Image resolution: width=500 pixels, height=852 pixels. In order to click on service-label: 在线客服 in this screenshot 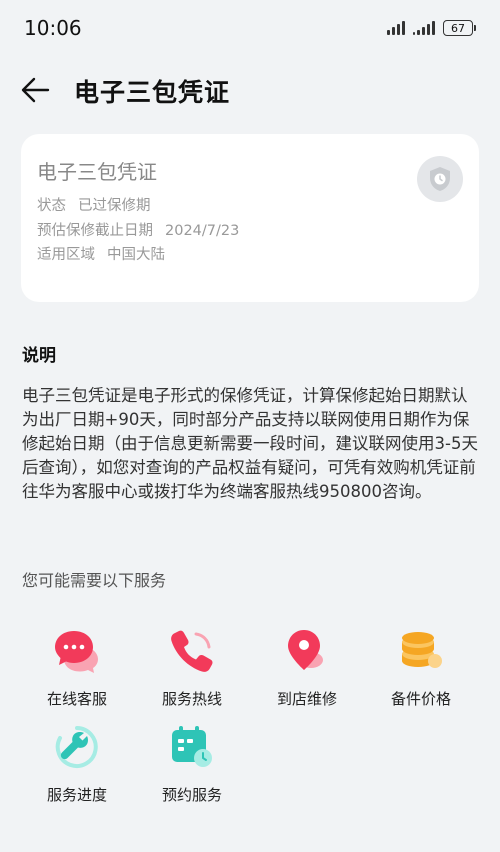, I will do `click(76, 699)`.